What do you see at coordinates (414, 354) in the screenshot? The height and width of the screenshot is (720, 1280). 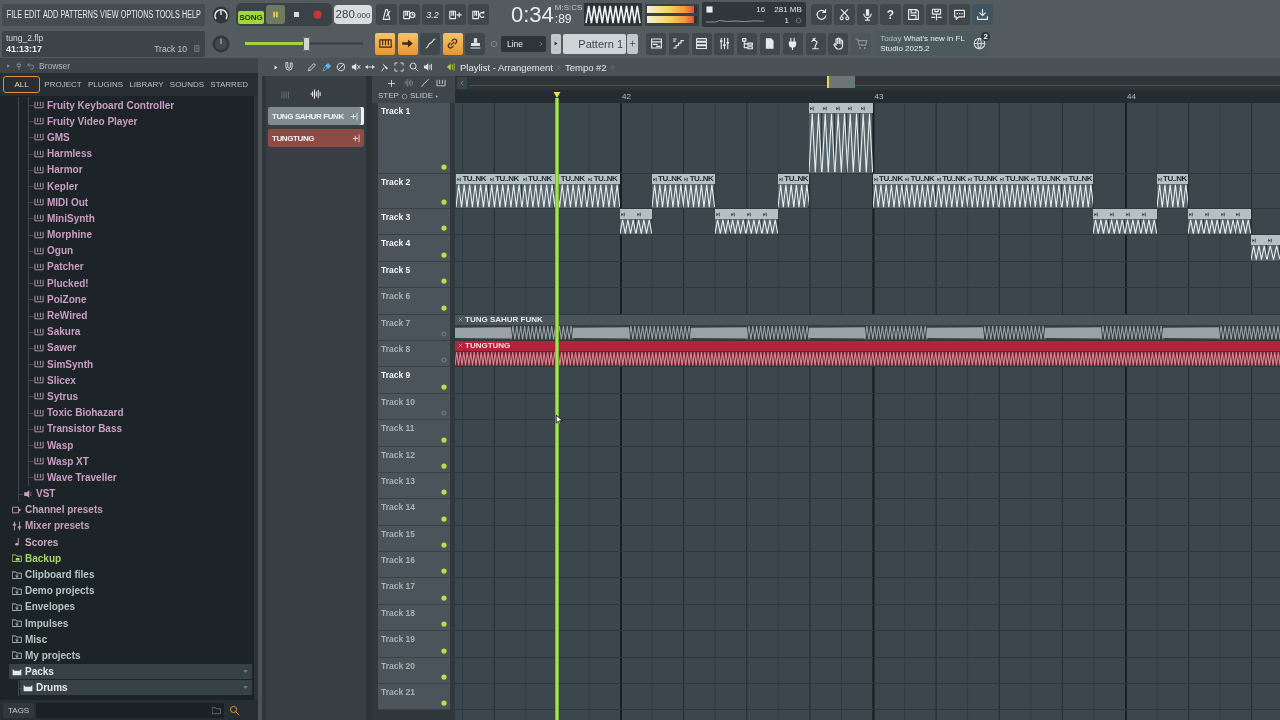 I see `track-header: Track 8` at bounding box center [414, 354].